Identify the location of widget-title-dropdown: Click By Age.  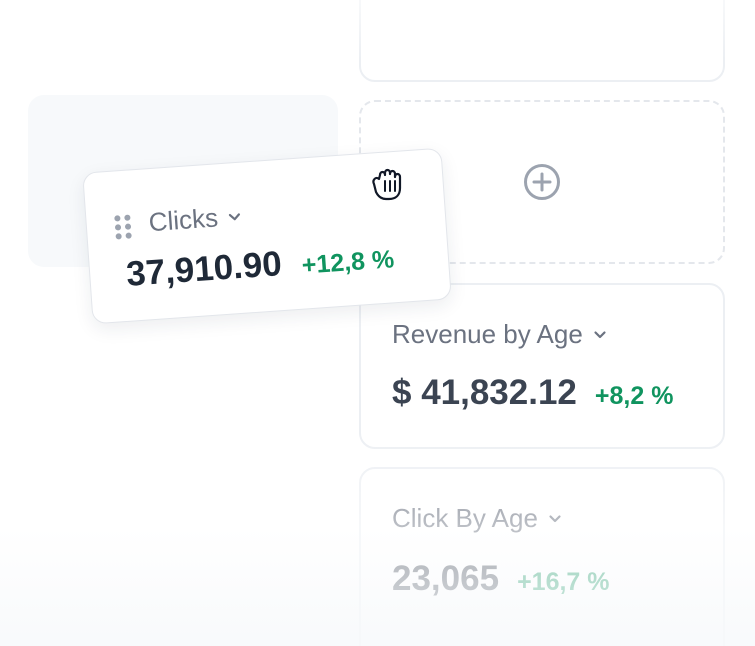
(477, 518).